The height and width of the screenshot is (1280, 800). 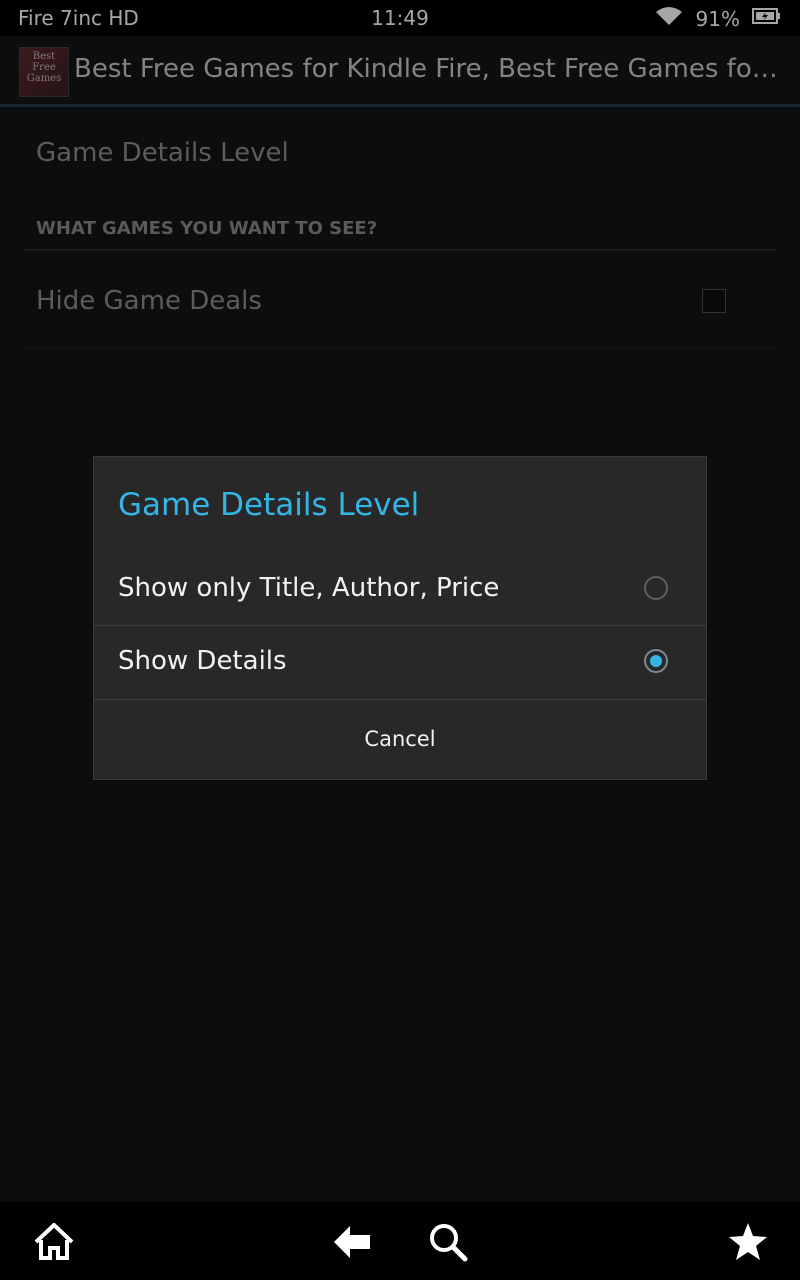 I want to click on option-title-author-price: Show only Title, Author, Price, so click(x=400, y=589).